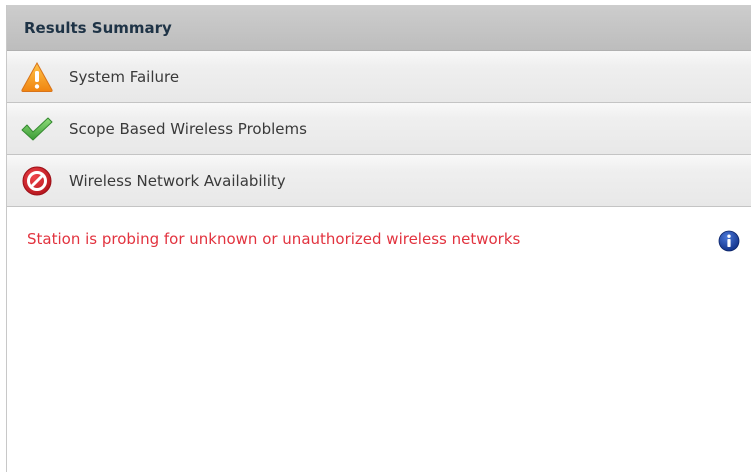 The width and height of the screenshot is (751, 472). What do you see at coordinates (37, 181) in the screenshot?
I see `prohibited-icon` at bounding box center [37, 181].